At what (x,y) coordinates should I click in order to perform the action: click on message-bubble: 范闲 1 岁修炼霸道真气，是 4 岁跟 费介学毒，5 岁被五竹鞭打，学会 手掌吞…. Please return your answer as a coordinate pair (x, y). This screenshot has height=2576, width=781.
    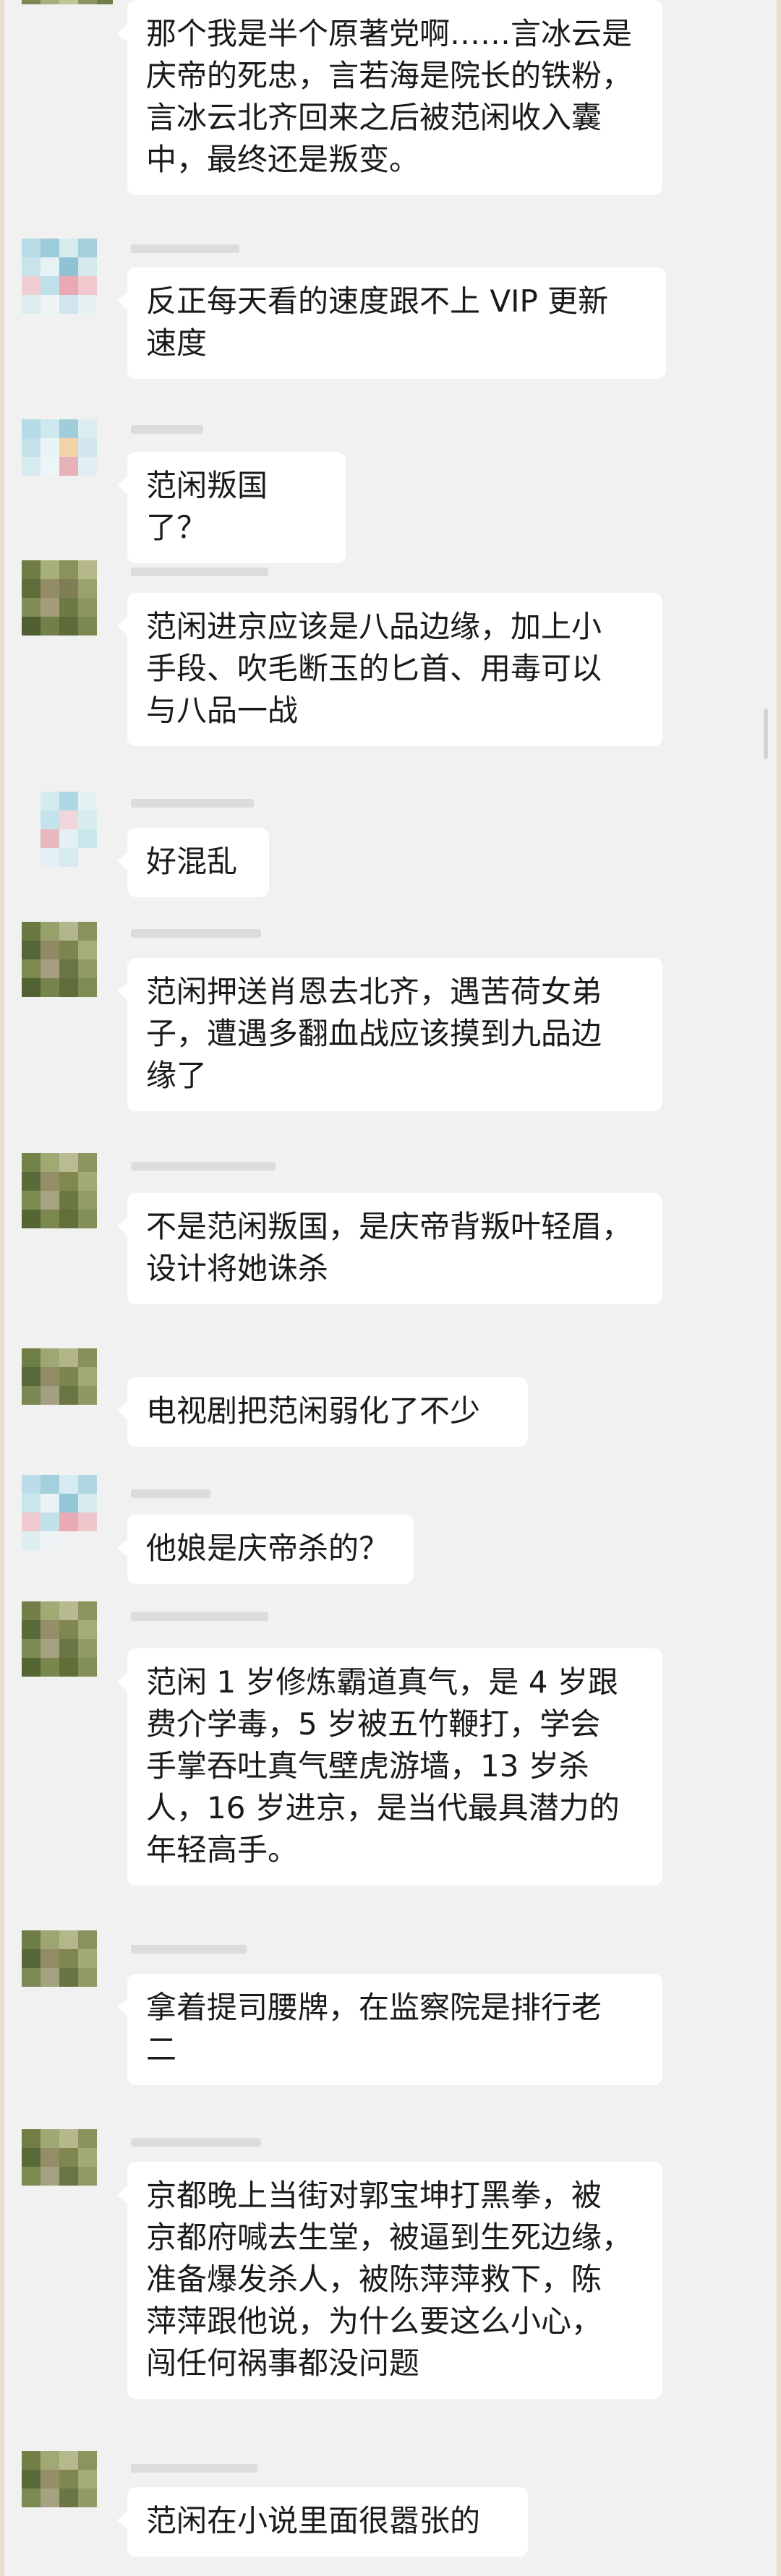
    Looking at the image, I should click on (389, 1767).